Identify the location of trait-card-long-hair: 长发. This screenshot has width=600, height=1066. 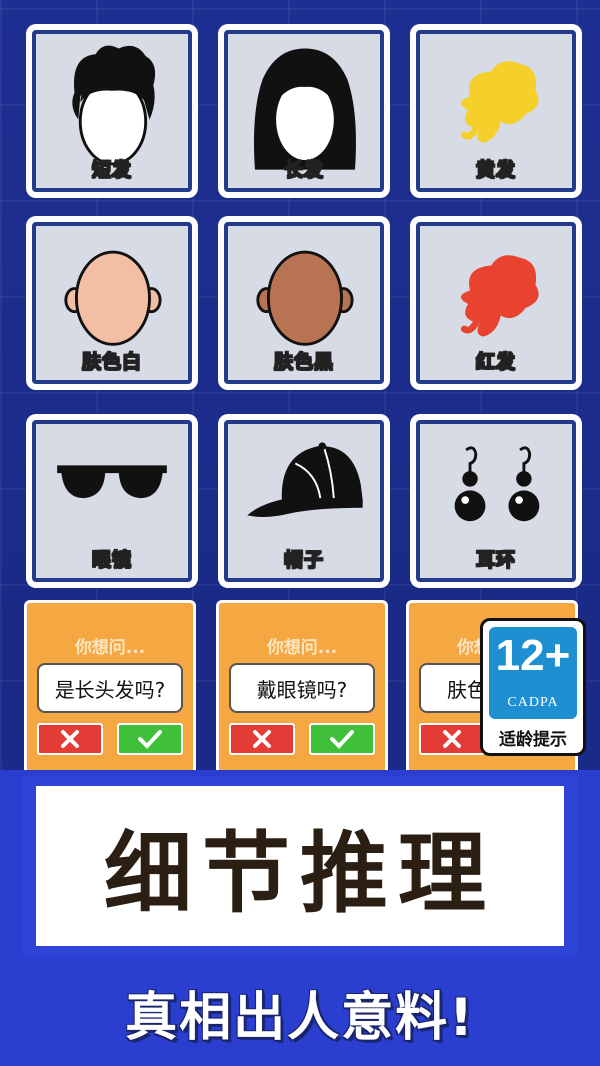
(304, 111).